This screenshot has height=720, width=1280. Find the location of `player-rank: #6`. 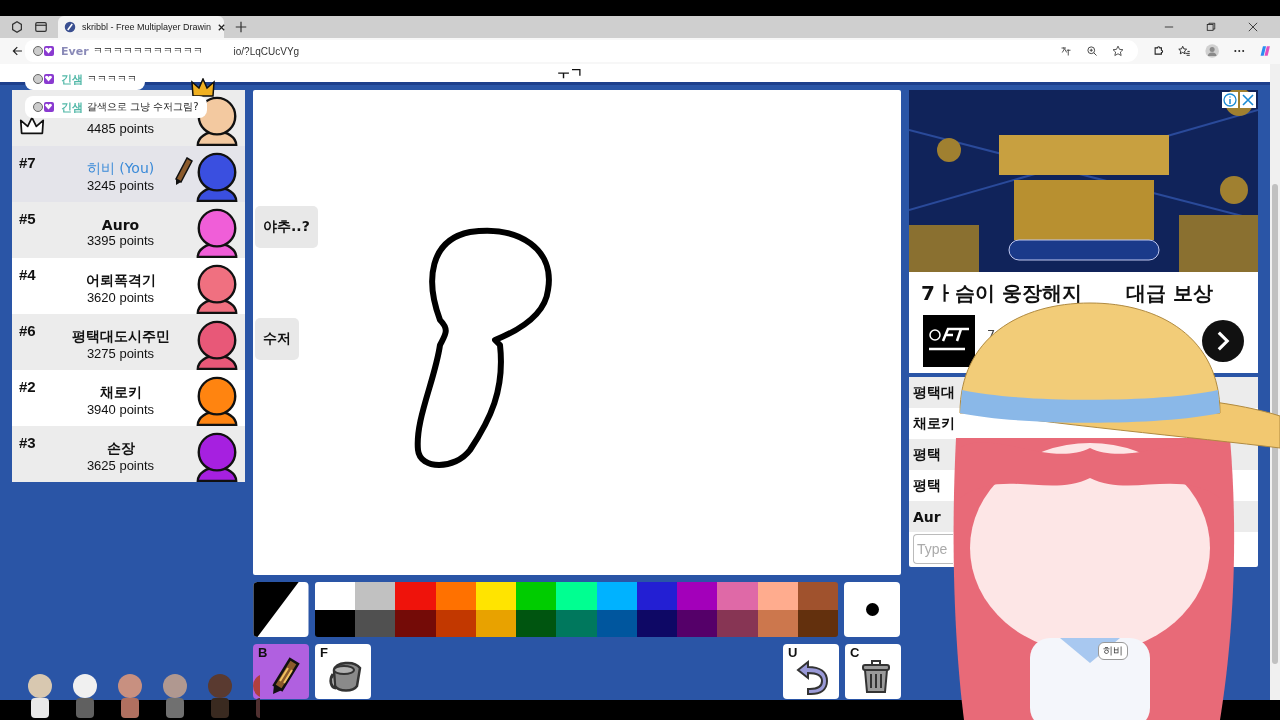

player-rank: #6 is located at coordinates (28, 330).